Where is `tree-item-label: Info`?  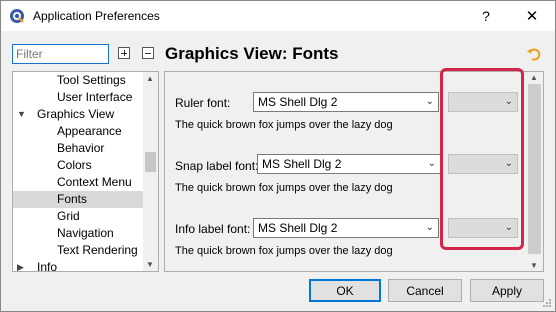 tree-item-label: Info is located at coordinates (47, 266).